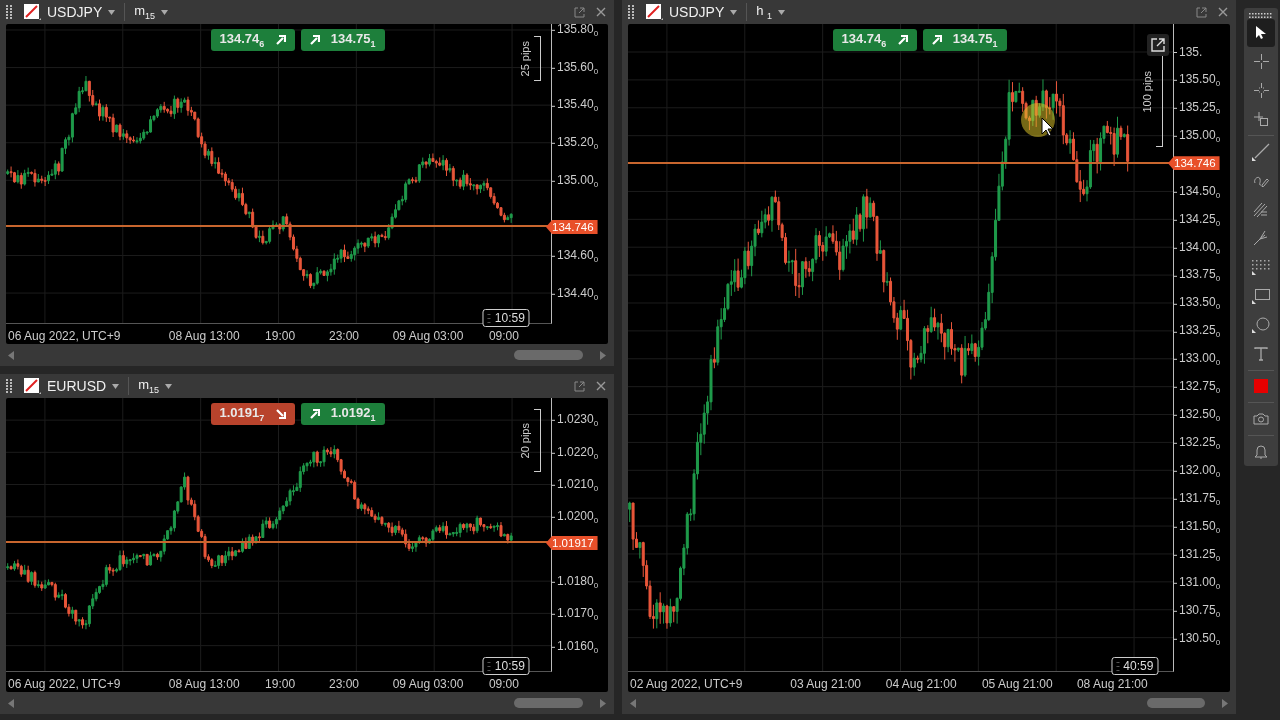 This screenshot has height=720, width=1280. Describe the element at coordinates (1197, 582) in the screenshot. I see `price-axis-label: 131.00$_{0}$` at that location.